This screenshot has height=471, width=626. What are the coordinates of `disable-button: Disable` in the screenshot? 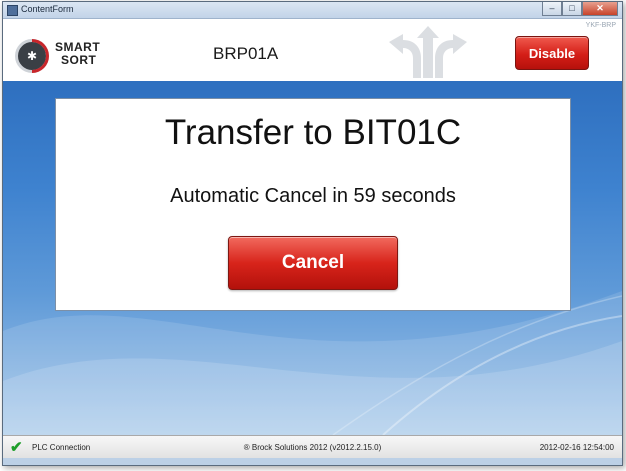 It's located at (552, 53).